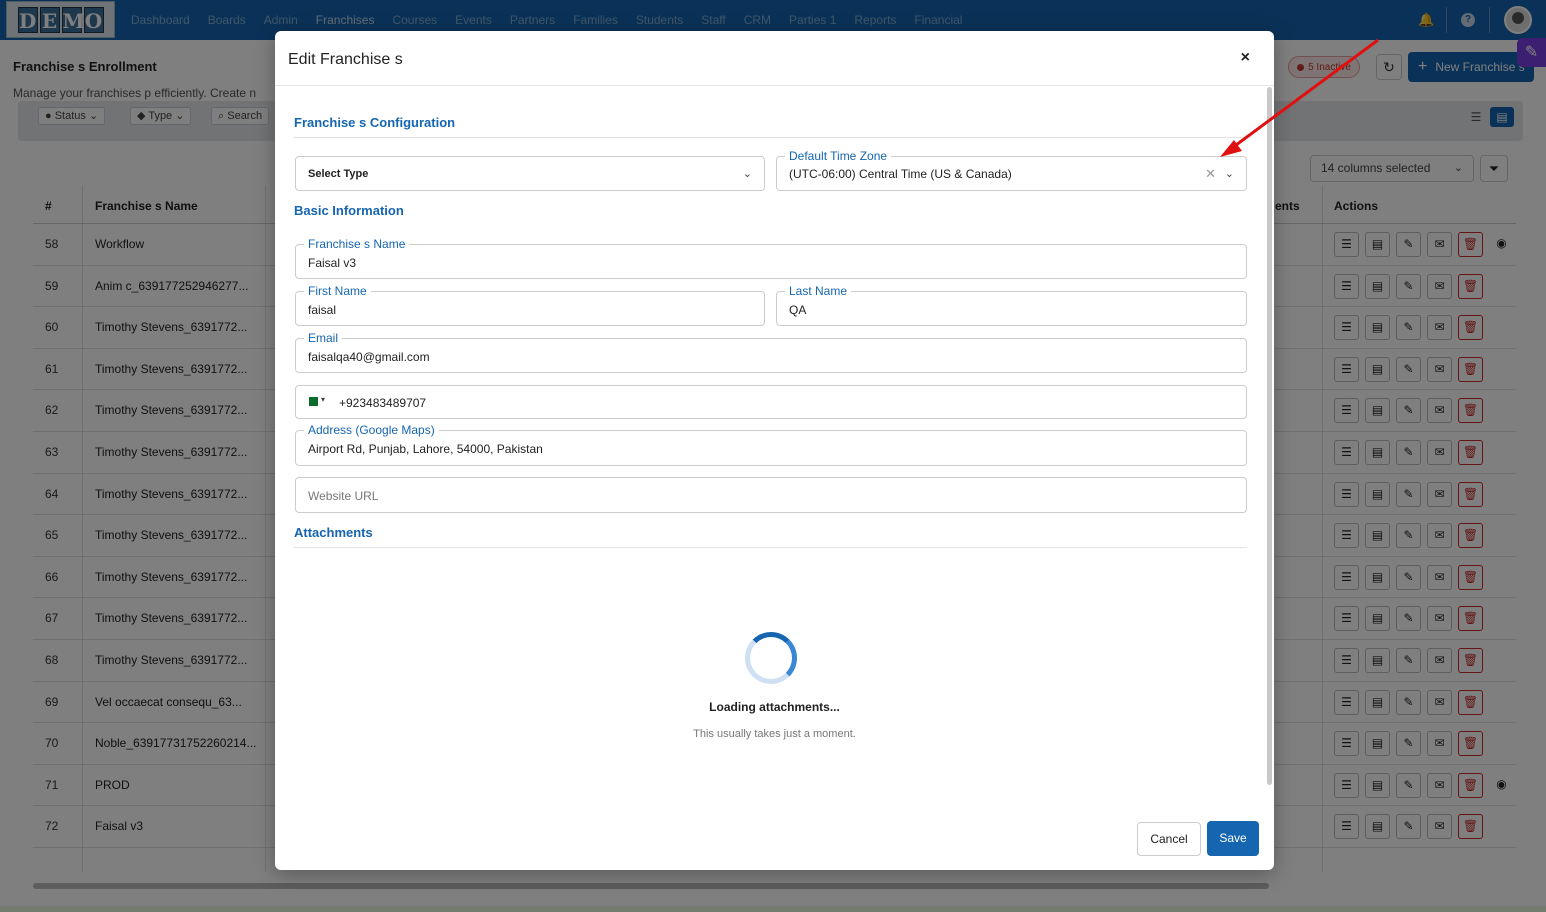 This screenshot has height=912, width=1546. Describe the element at coordinates (323, 399) in the screenshot. I see `caret-down-icon: ▾` at that location.